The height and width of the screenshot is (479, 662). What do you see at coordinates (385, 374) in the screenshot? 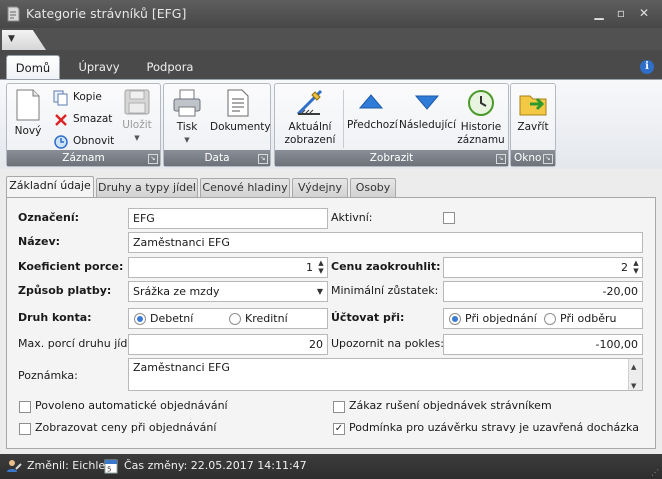
I see `poznamka-textarea: Zaměstnanci EFG ▲ ▼` at bounding box center [385, 374].